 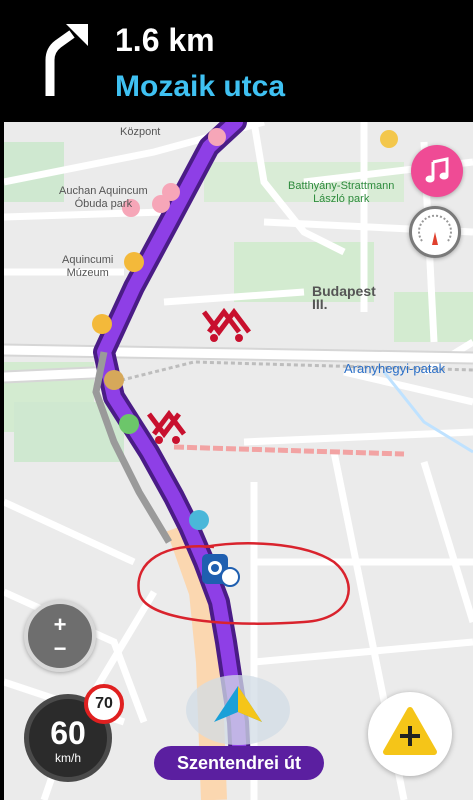 I want to click on zoom-out-button: −, so click(x=60, y=649).